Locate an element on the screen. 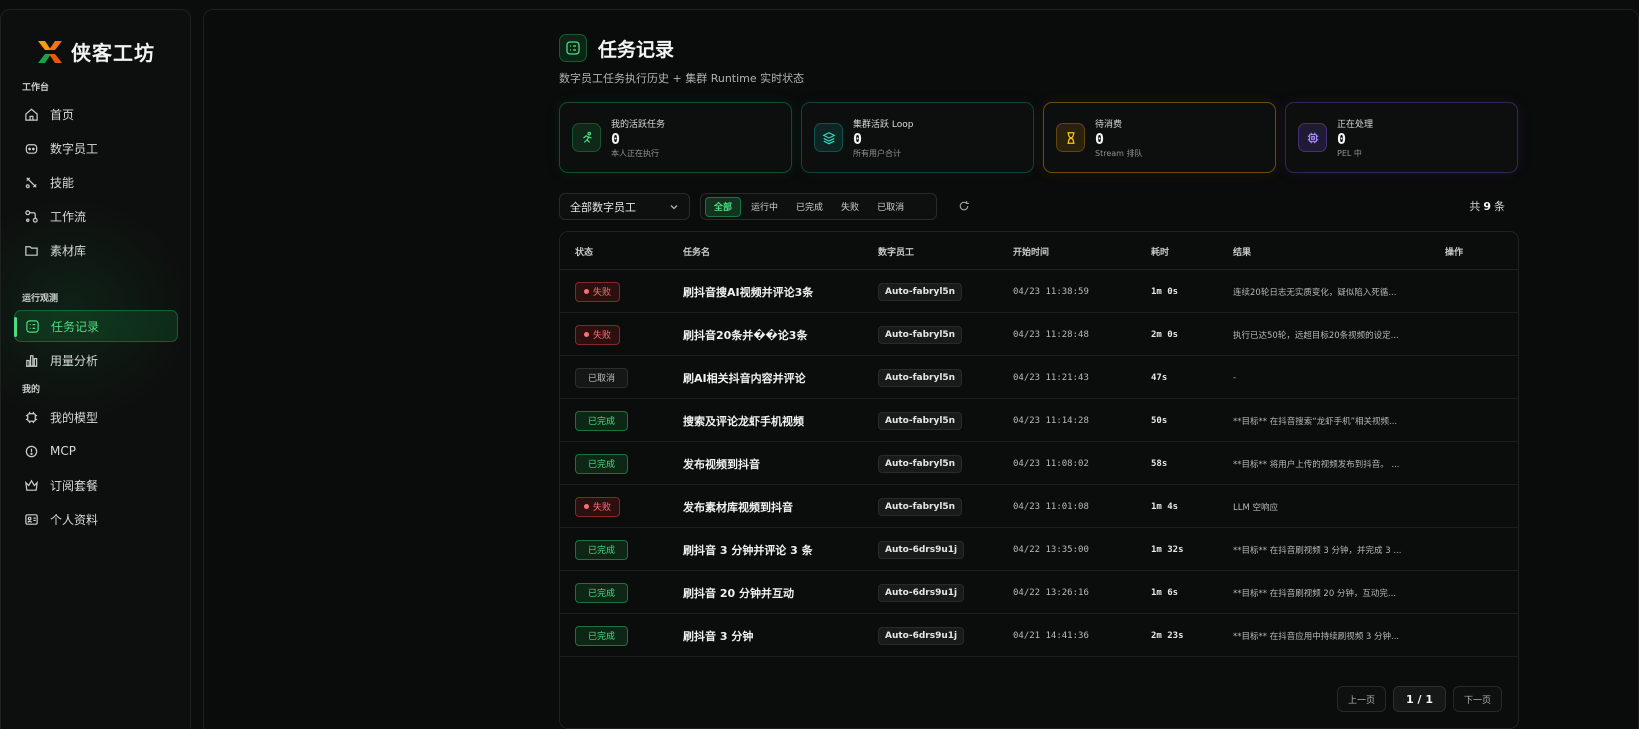 The height and width of the screenshot is (729, 1639). column-header-actions: 操作 is located at coordinates (1454, 253).